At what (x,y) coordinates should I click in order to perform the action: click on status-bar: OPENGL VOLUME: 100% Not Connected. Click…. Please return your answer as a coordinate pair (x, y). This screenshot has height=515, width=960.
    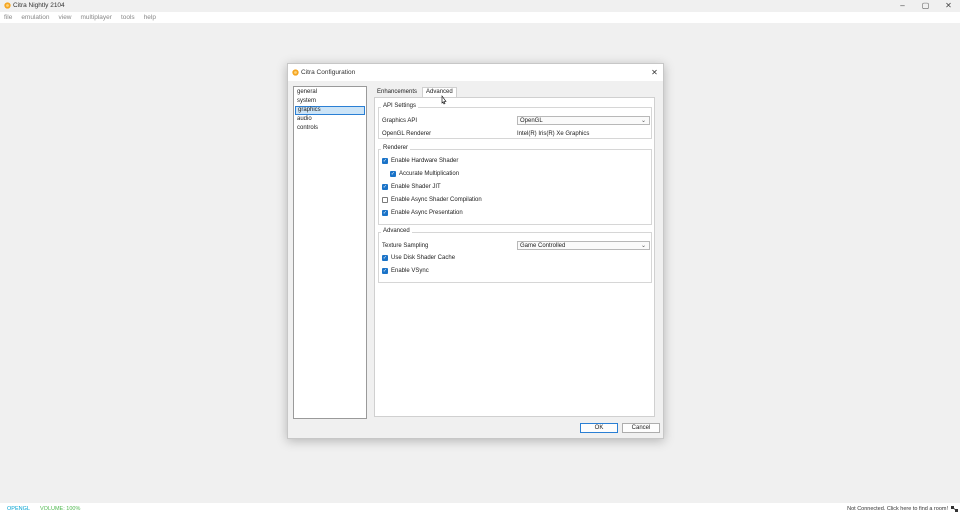
    Looking at the image, I should click on (480, 509).